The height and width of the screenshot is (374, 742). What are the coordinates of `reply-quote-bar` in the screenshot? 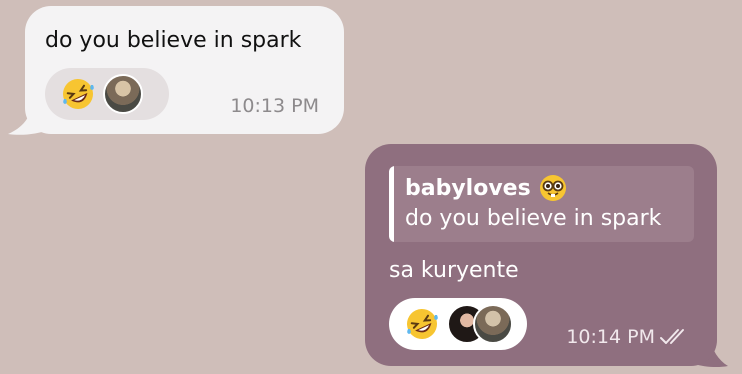 It's located at (391, 204).